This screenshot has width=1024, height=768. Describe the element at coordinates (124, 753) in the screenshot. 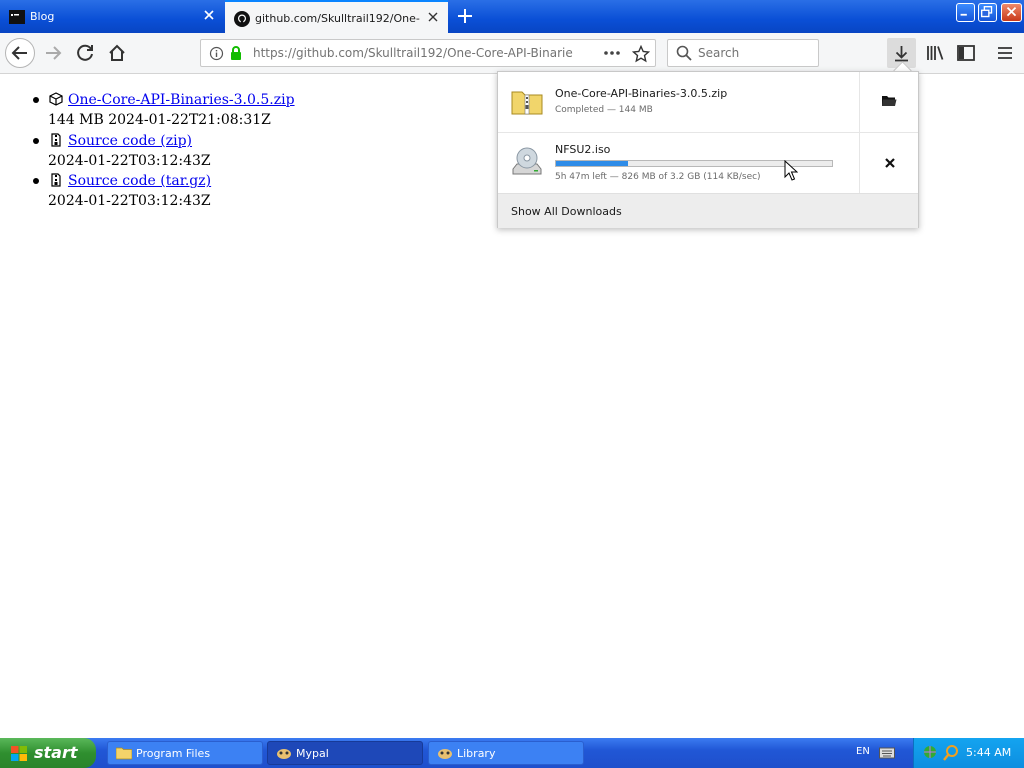

I see `folder-icon` at that location.